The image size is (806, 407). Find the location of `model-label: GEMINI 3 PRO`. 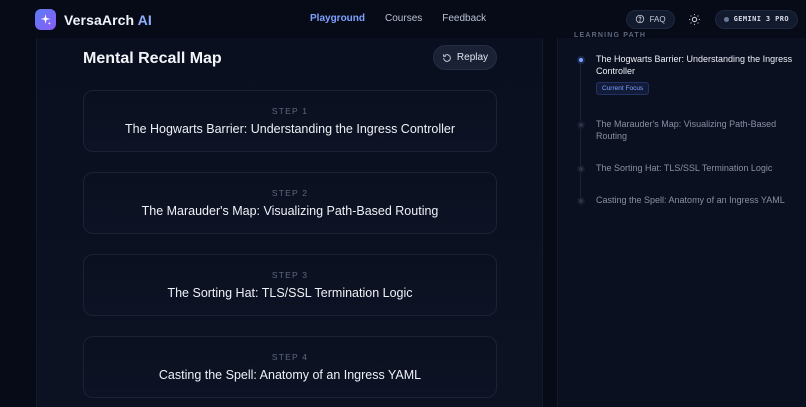

model-label: GEMINI 3 PRO is located at coordinates (761, 19).